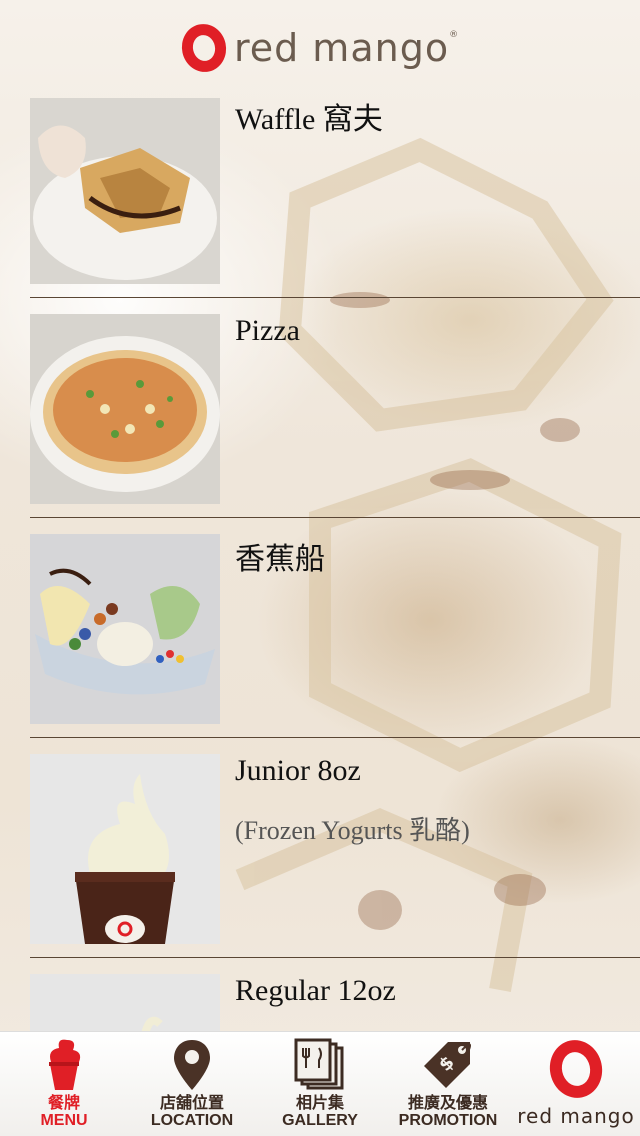 Image resolution: width=640 pixels, height=1136 pixels. What do you see at coordinates (447, 1102) in the screenshot?
I see `tab-label-cn: 推廣及優惠` at bounding box center [447, 1102].